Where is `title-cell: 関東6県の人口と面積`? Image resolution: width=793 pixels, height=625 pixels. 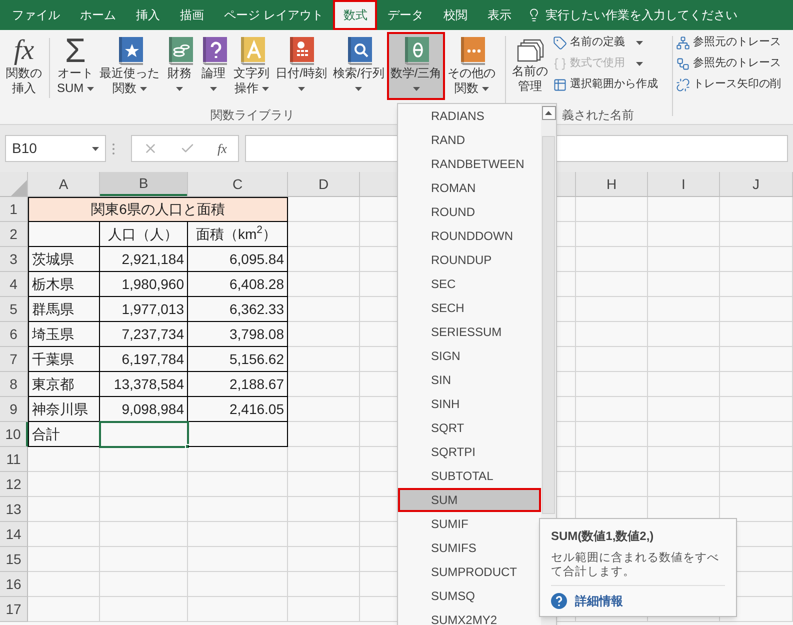
title-cell: 関東6県の人口と面積 is located at coordinates (158, 209).